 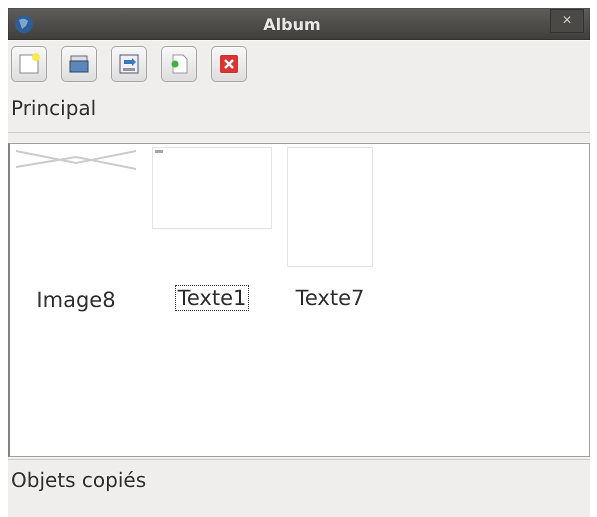 What do you see at coordinates (129, 64) in the screenshot?
I see `save-button` at bounding box center [129, 64].